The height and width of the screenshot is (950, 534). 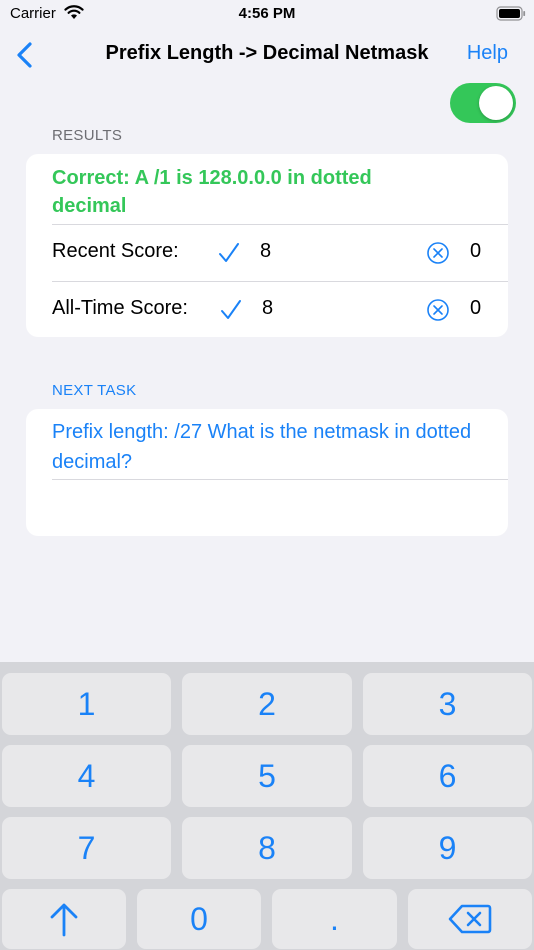 I want to click on next-task-header: NEXT TASK, so click(x=94, y=390).